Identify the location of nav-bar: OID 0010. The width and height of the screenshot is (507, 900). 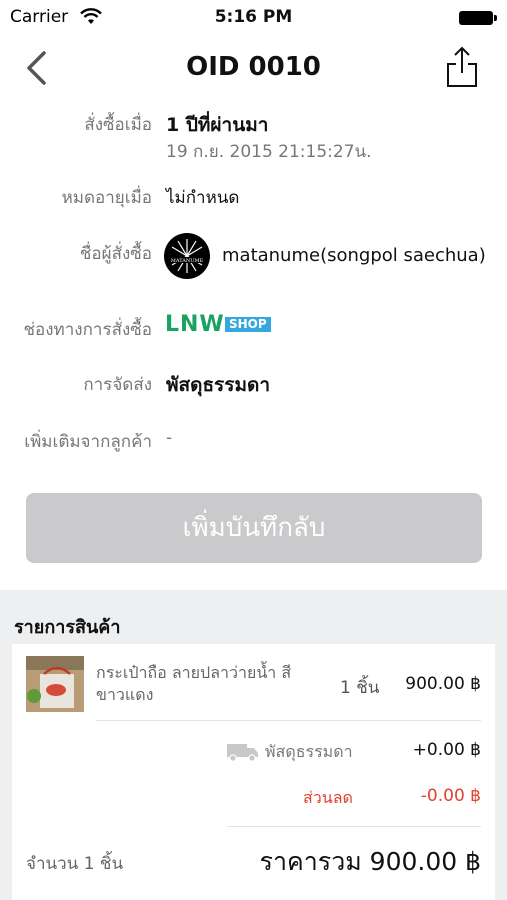
(253, 69).